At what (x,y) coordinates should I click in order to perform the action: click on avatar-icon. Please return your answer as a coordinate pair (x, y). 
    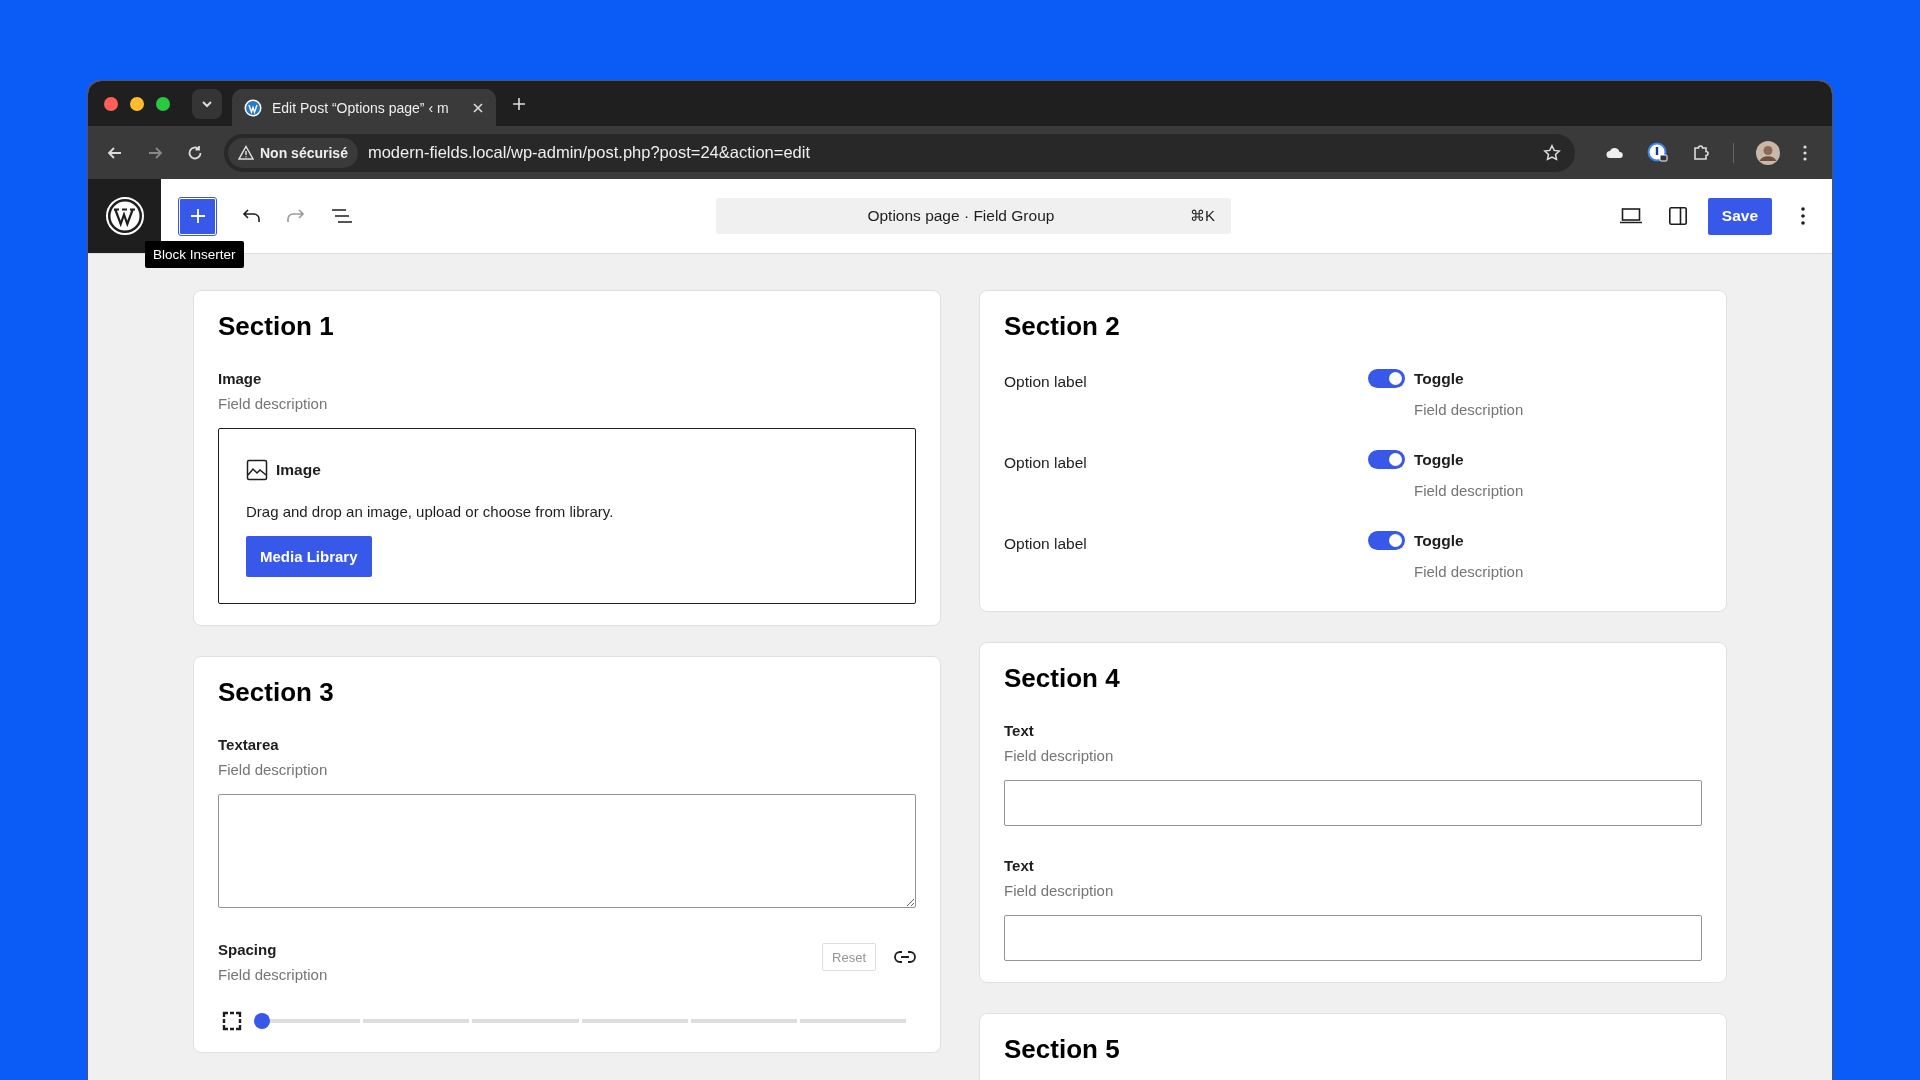
    Looking at the image, I should click on (1768, 152).